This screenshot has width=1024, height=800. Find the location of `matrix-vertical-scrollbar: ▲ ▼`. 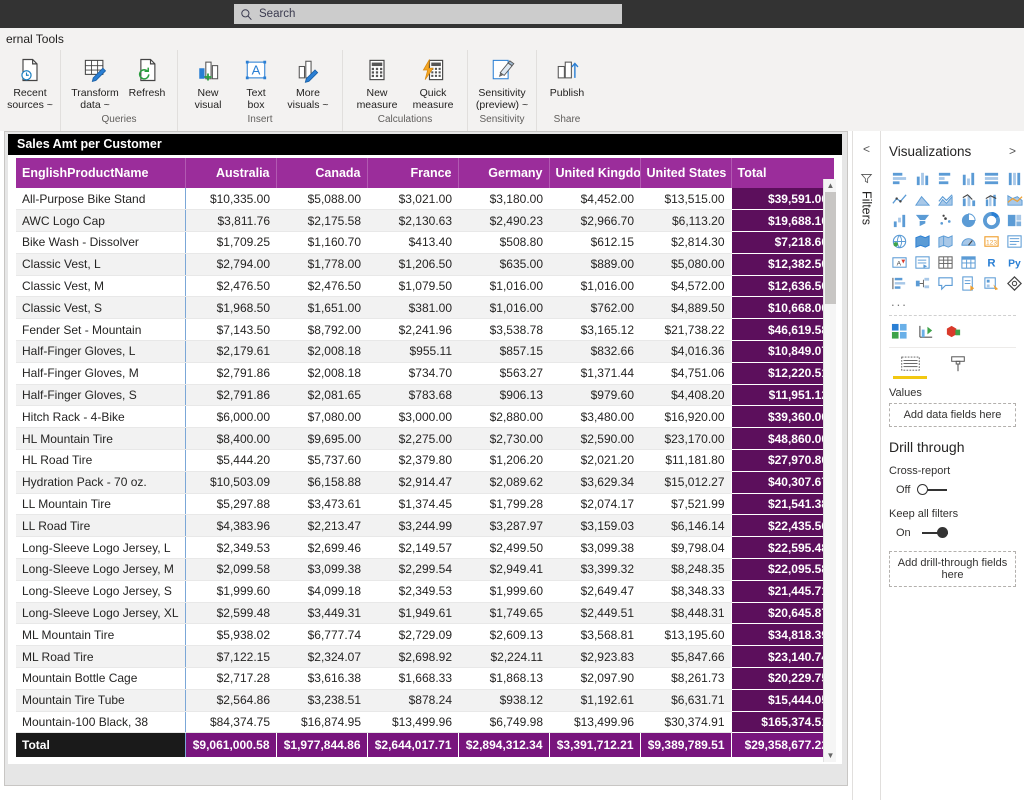

matrix-vertical-scrollbar: ▲ ▼ is located at coordinates (829, 470).